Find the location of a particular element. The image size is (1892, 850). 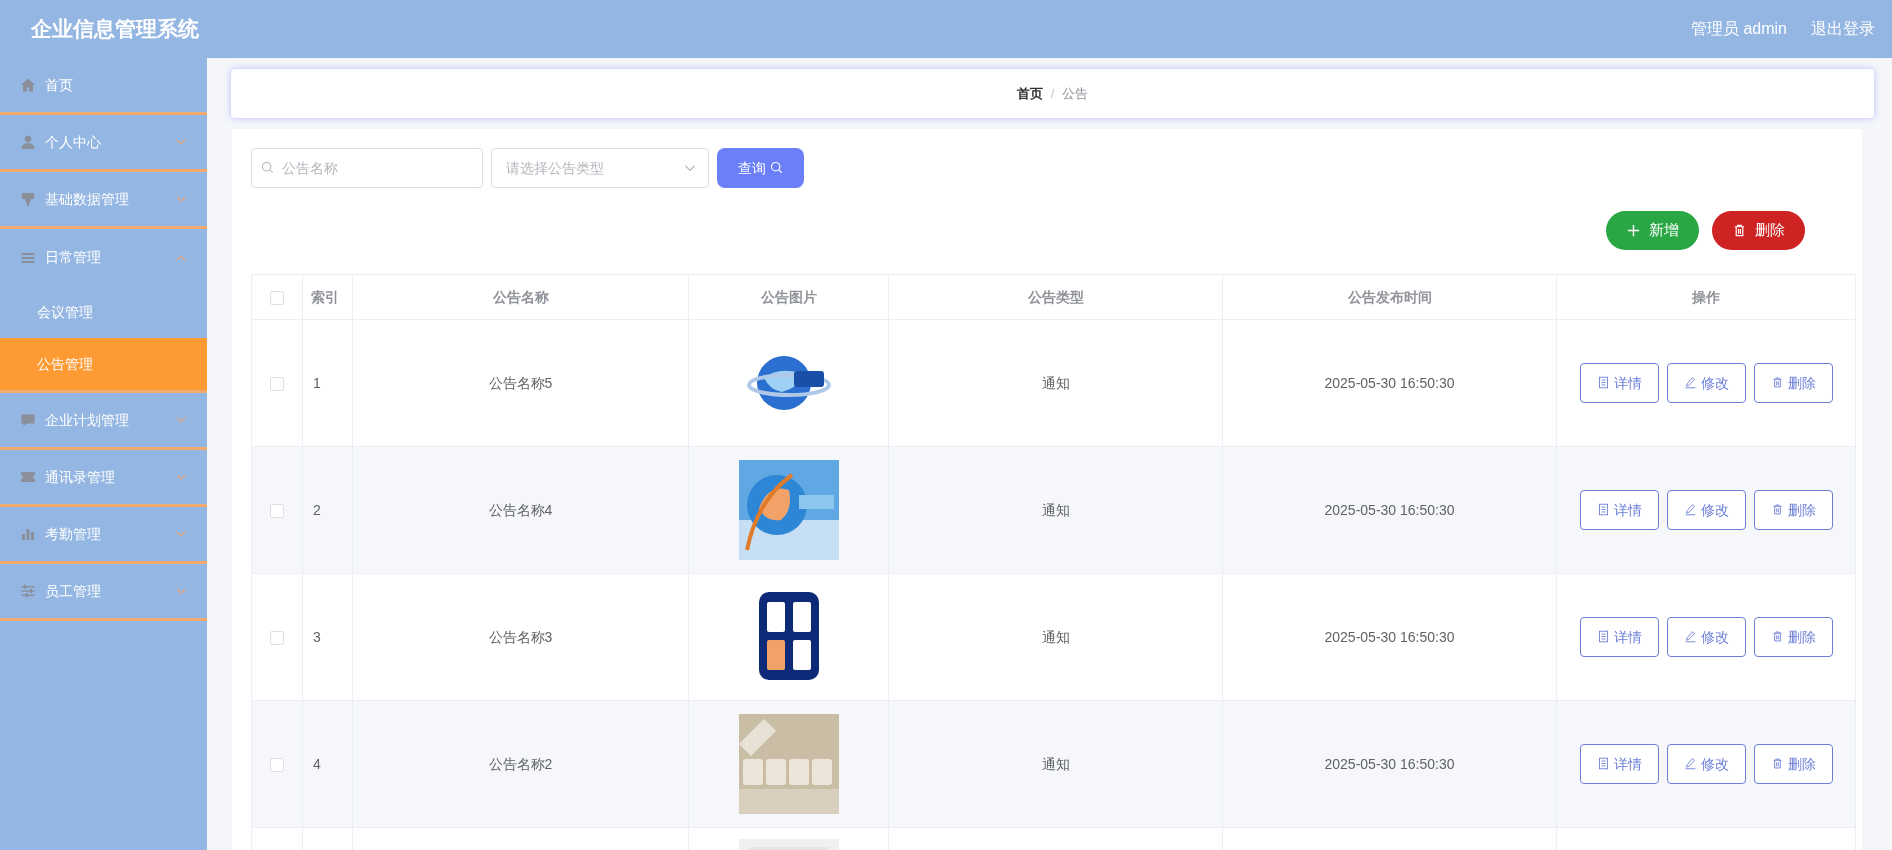

table-cell: 4 is located at coordinates (317, 763).